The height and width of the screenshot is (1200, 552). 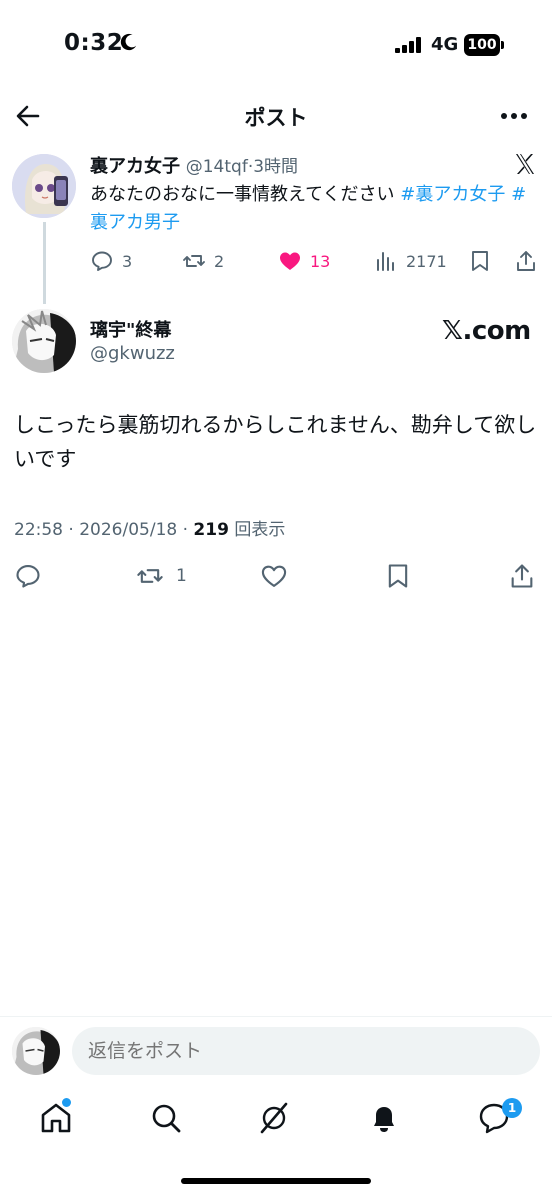 I want to click on like-button: 13, so click(x=304, y=261).